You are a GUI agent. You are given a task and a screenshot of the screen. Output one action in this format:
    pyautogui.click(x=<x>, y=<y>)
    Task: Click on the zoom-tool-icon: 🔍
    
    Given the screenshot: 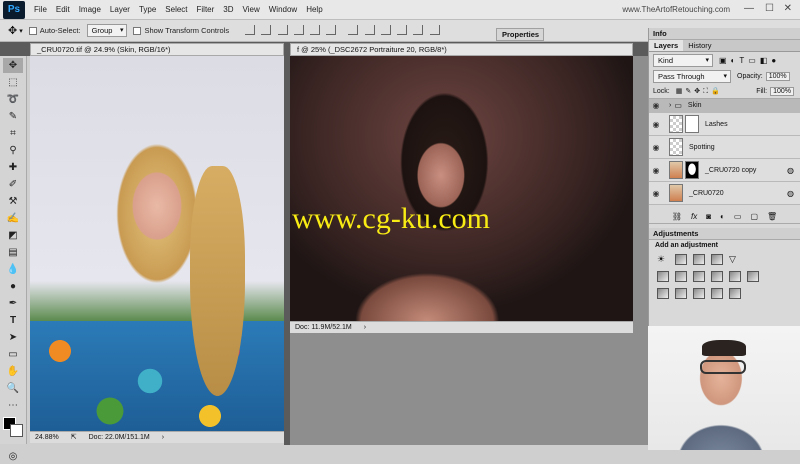 What is the action you would take?
    pyautogui.click(x=13, y=388)
    